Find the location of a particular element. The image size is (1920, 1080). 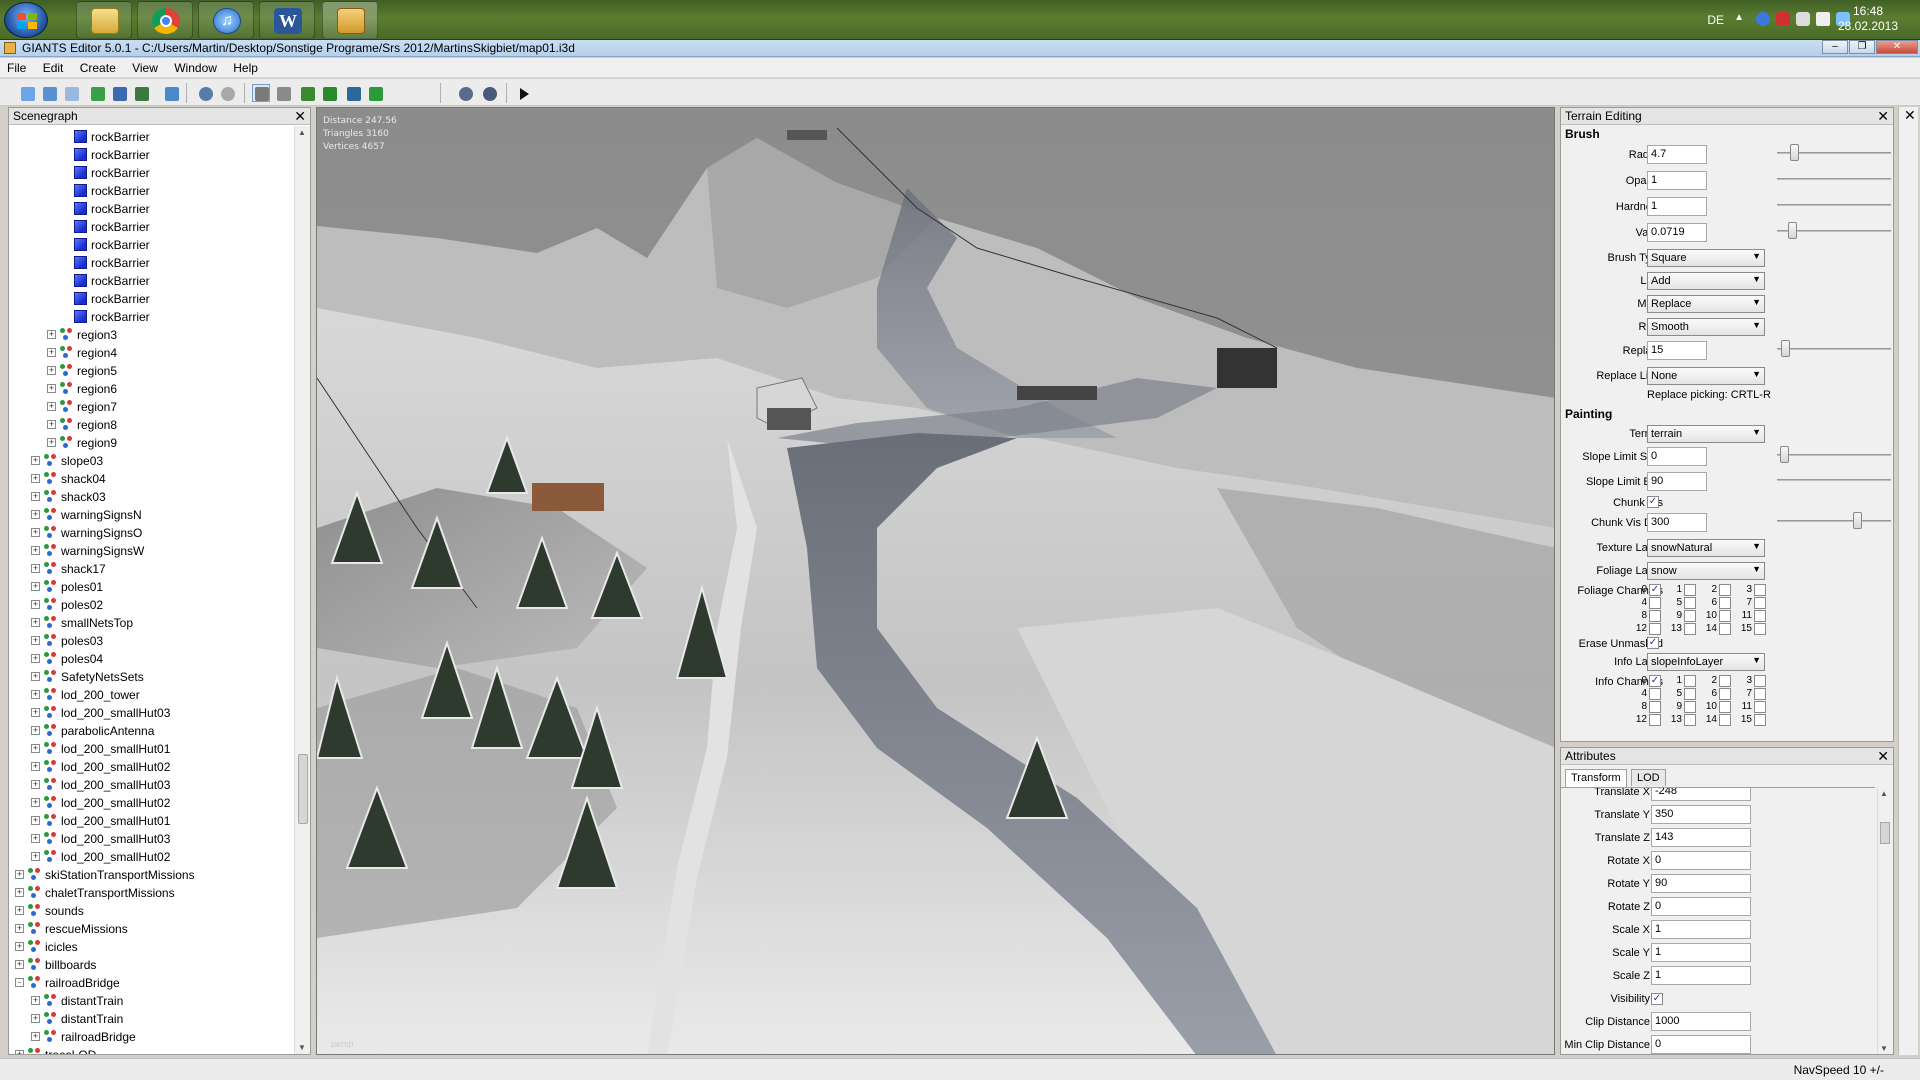

scroll-up-icon: ▲ is located at coordinates (1884, 793).